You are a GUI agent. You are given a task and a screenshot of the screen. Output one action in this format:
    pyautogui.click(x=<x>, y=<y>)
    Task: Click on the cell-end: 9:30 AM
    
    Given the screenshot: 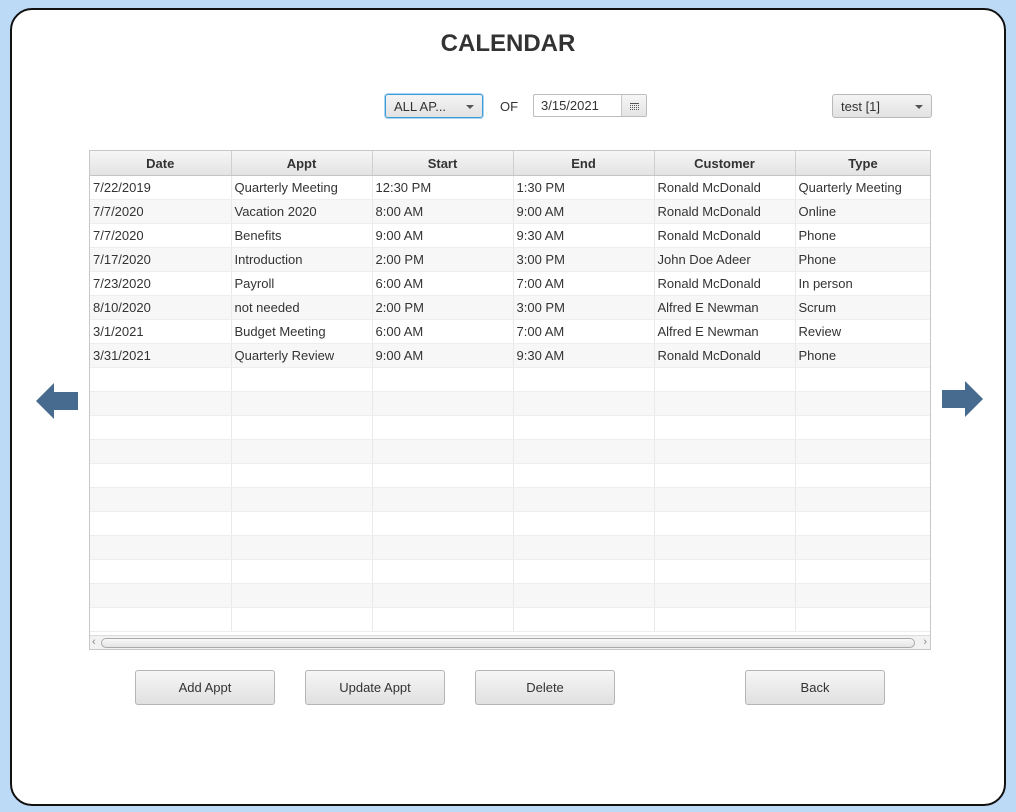 What is the action you would take?
    pyautogui.click(x=584, y=355)
    